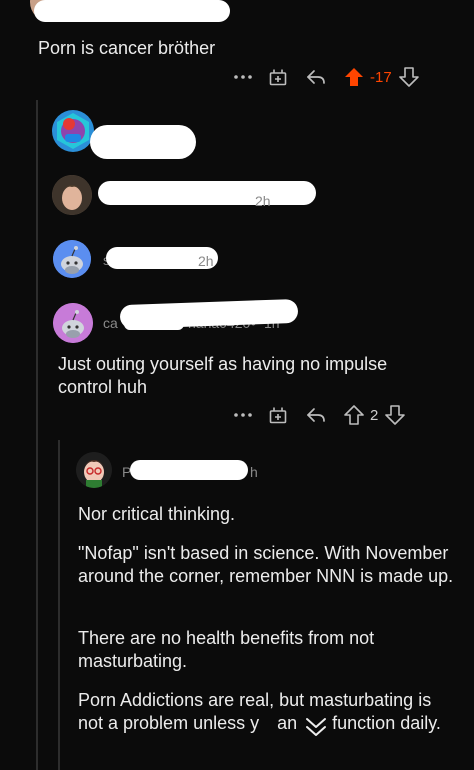 Image resolution: width=474 pixels, height=770 pixels. Describe the element at coordinates (254, 472) in the screenshot. I see `timestamp: h` at that location.